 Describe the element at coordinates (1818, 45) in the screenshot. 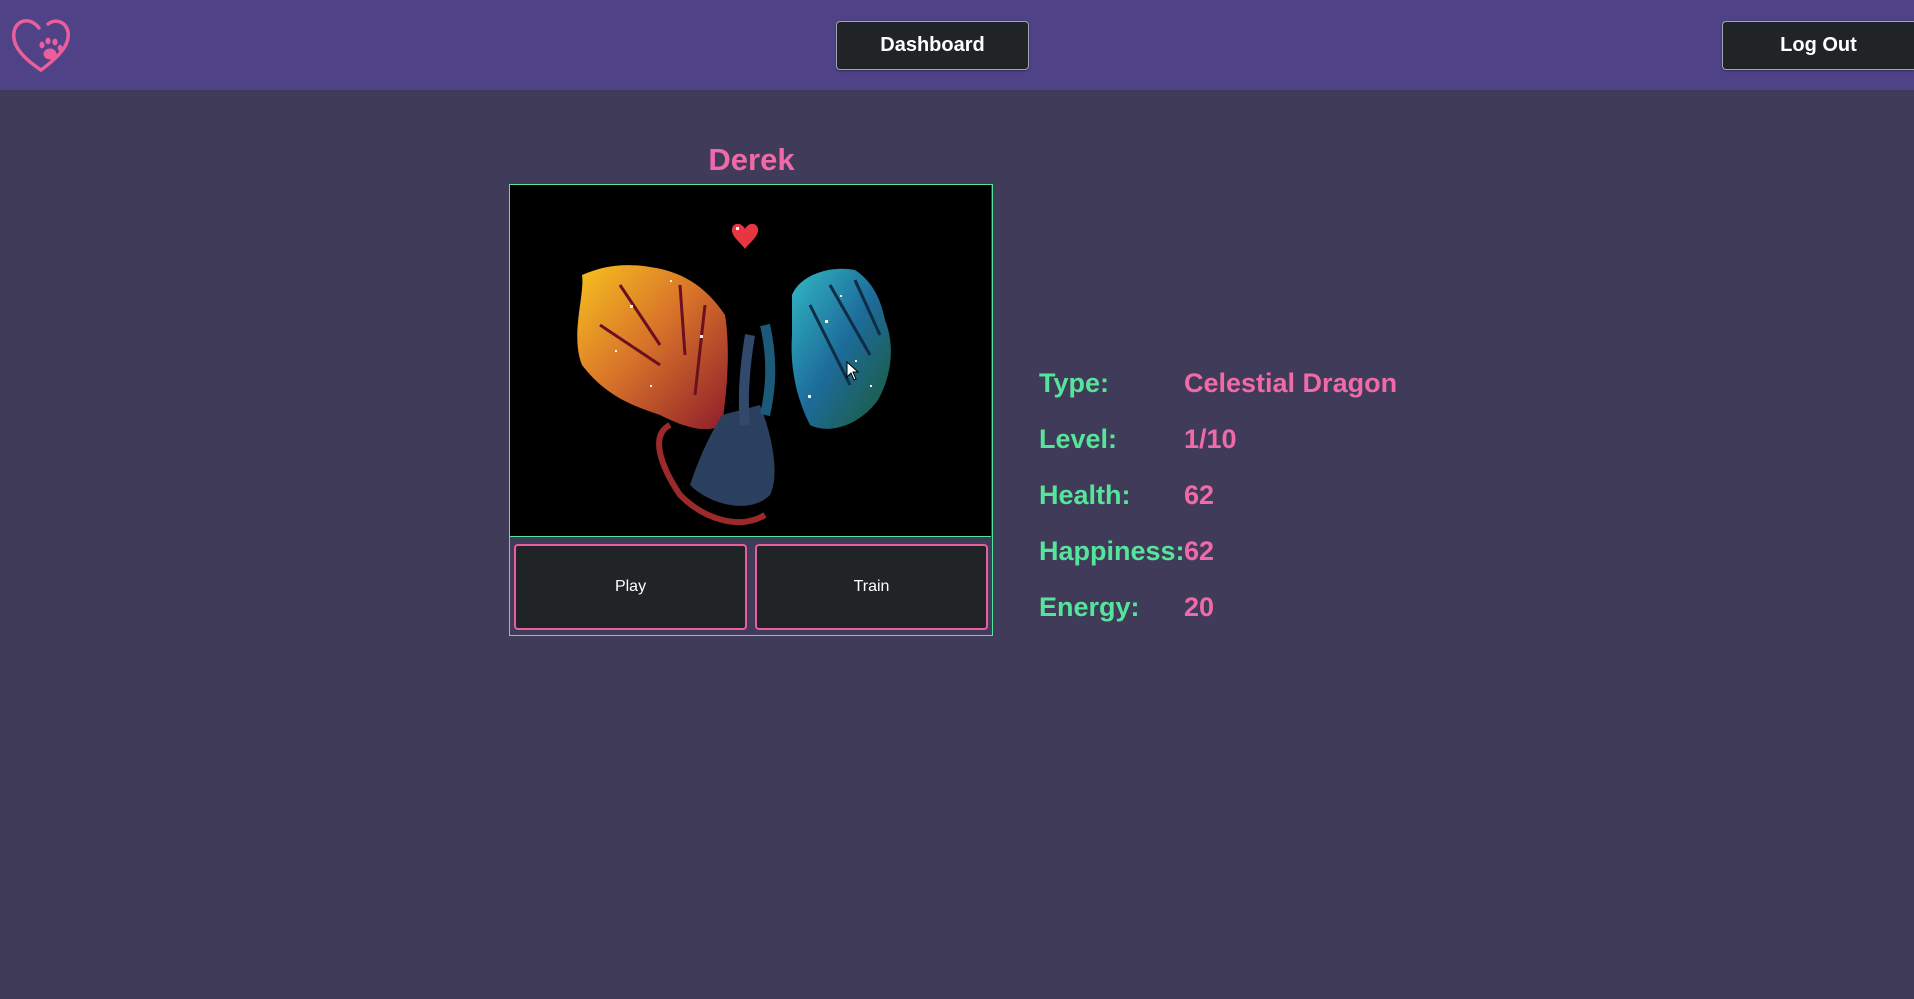

I see `logout-button: Log Out` at that location.